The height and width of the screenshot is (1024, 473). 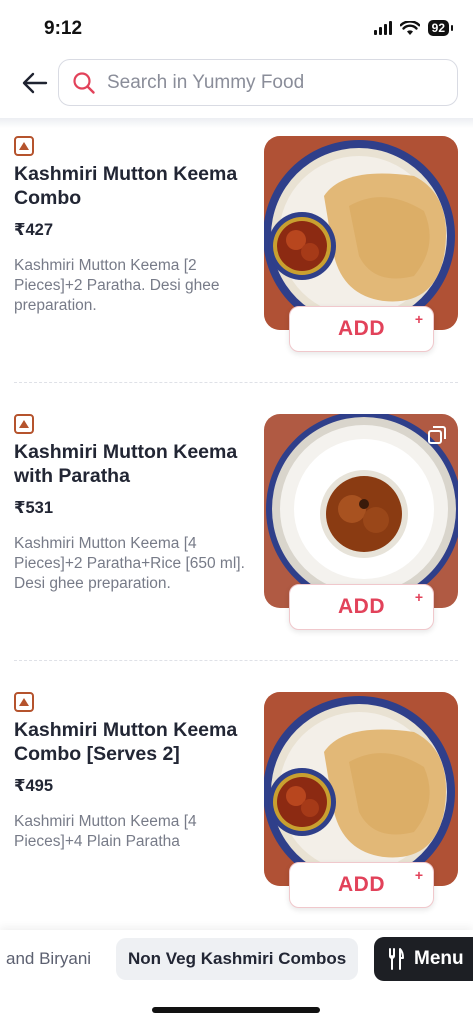 I want to click on item-name: Kashmiri Mutton Keema Combo, so click(x=126, y=186).